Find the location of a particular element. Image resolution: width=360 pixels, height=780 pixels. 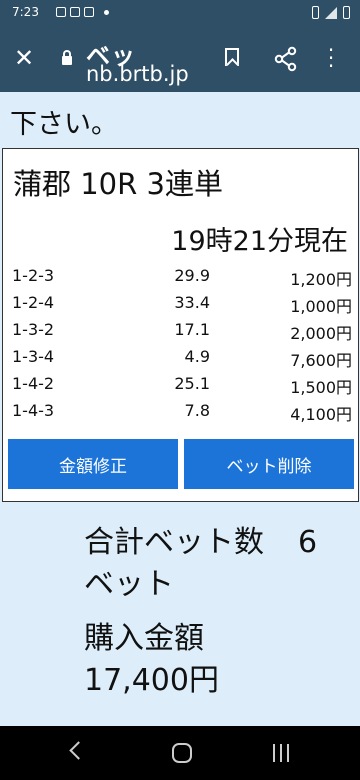

recent-apps-icon is located at coordinates (281, 753).